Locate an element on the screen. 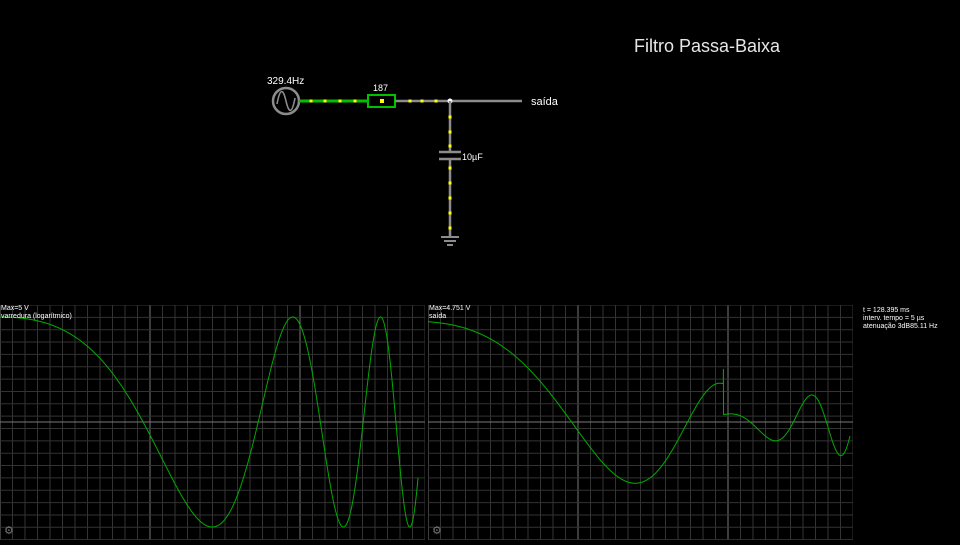 The width and height of the screenshot is (960, 545). scope-output-gear-icon: ⚙ is located at coordinates (437, 530).